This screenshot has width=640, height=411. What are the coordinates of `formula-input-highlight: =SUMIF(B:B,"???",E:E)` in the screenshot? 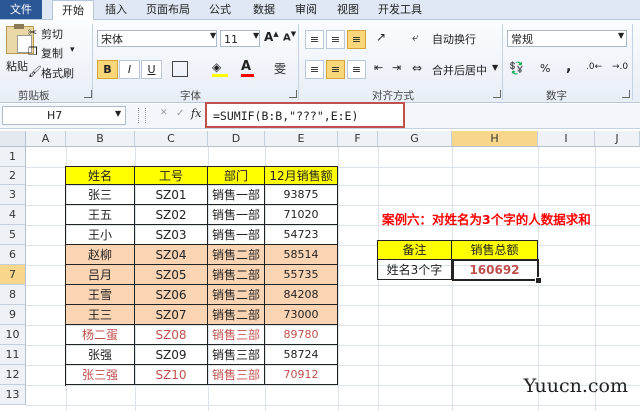 It's located at (305, 115).